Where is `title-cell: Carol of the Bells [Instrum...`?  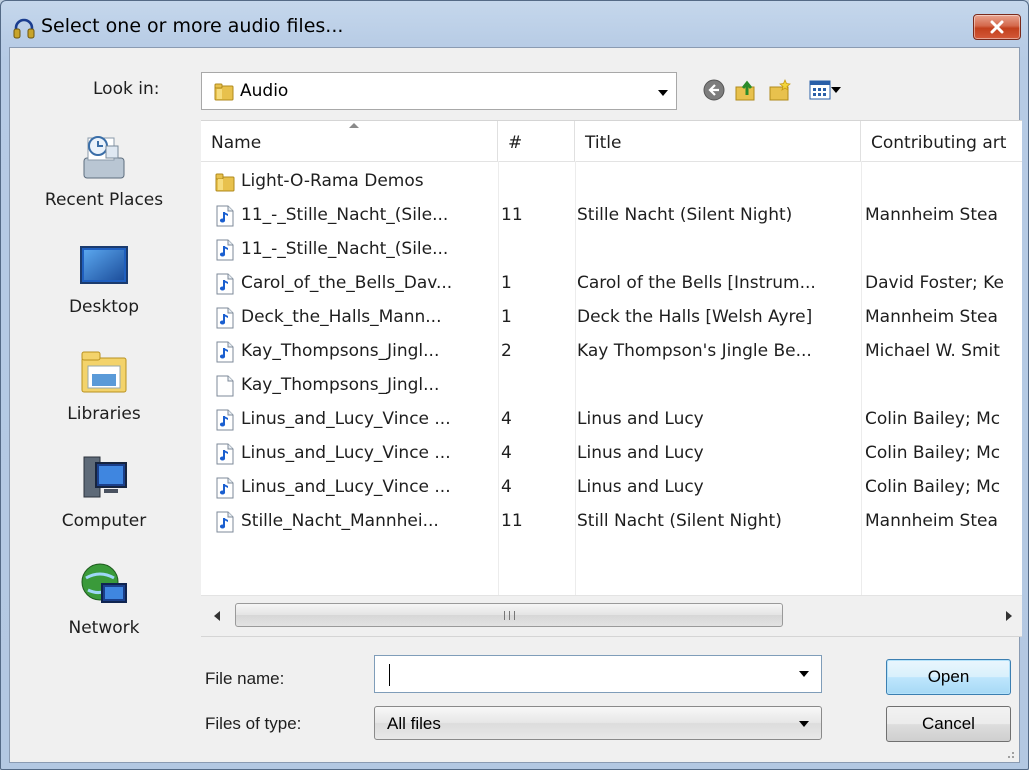
title-cell: Carol of the Bells [Instrum... is located at coordinates (696, 283).